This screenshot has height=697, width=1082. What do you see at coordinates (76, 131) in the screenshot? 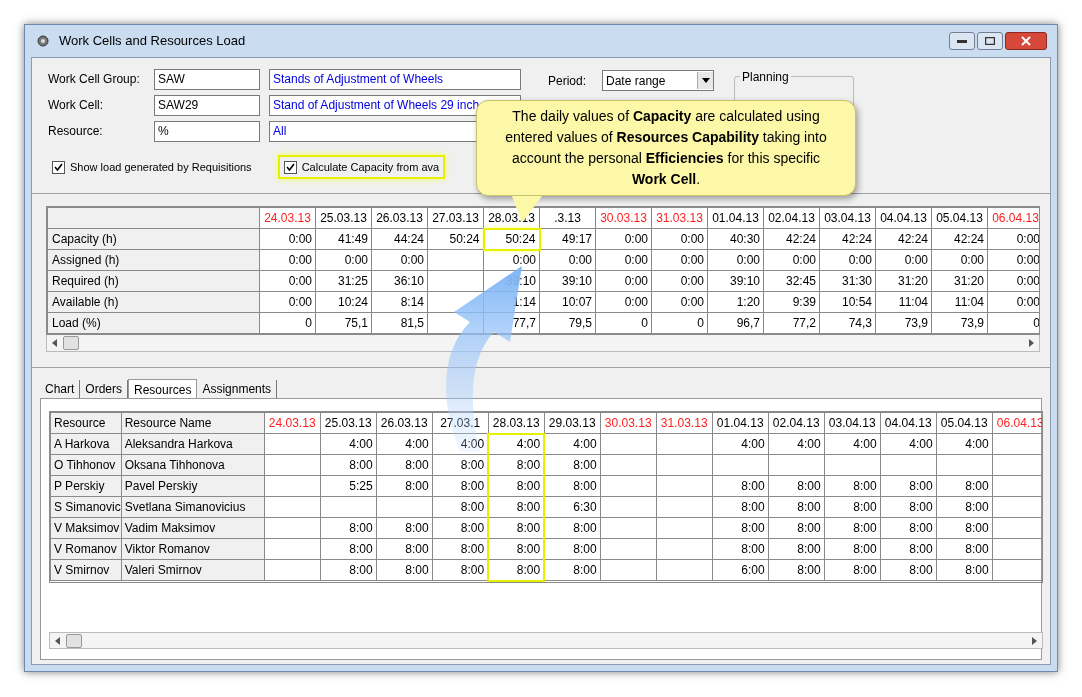
I see `field-label: Resource:` at bounding box center [76, 131].